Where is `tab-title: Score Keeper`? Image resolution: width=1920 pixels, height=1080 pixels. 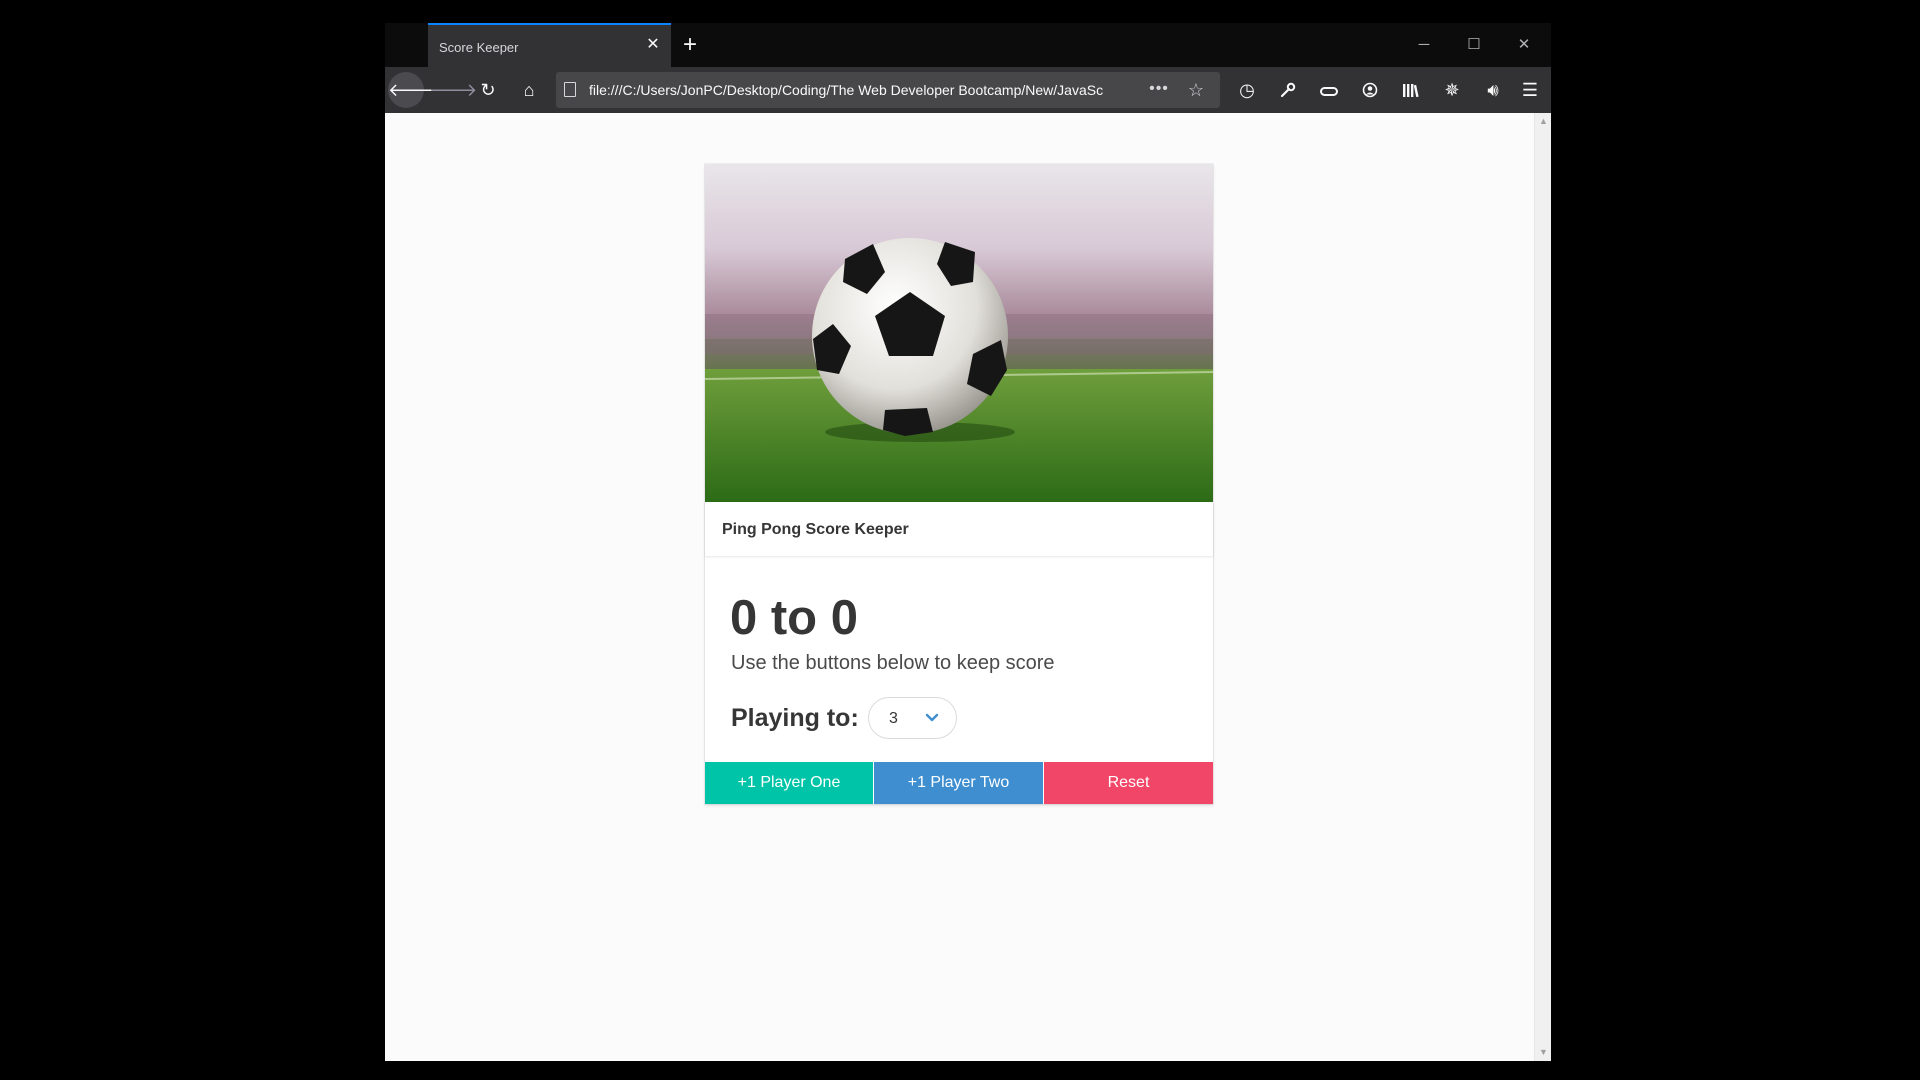 tab-title: Score Keeper is located at coordinates (479, 47).